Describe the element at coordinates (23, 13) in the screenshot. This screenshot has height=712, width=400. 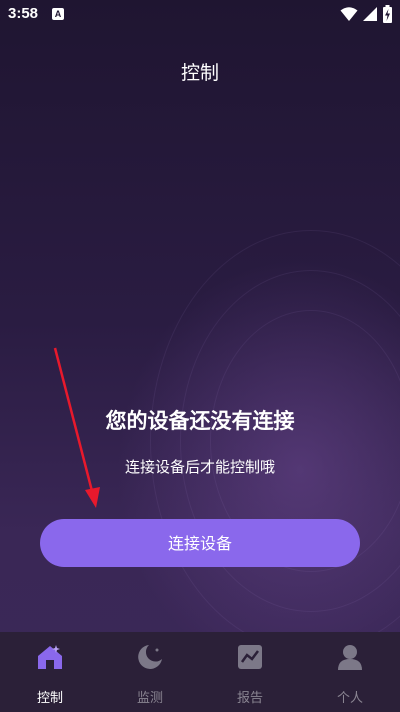
I see `status-time: 3:58` at that location.